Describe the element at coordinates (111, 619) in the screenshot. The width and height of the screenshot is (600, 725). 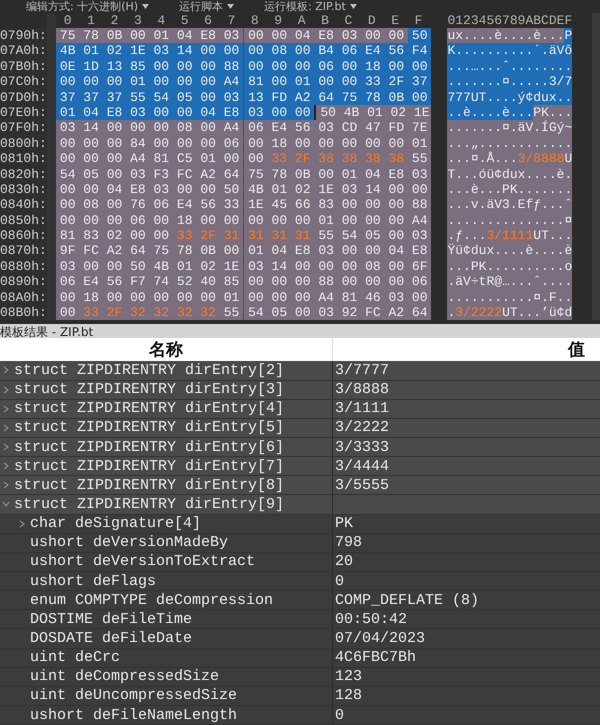
I see `field-name: DOSTIME deFileTime` at that location.